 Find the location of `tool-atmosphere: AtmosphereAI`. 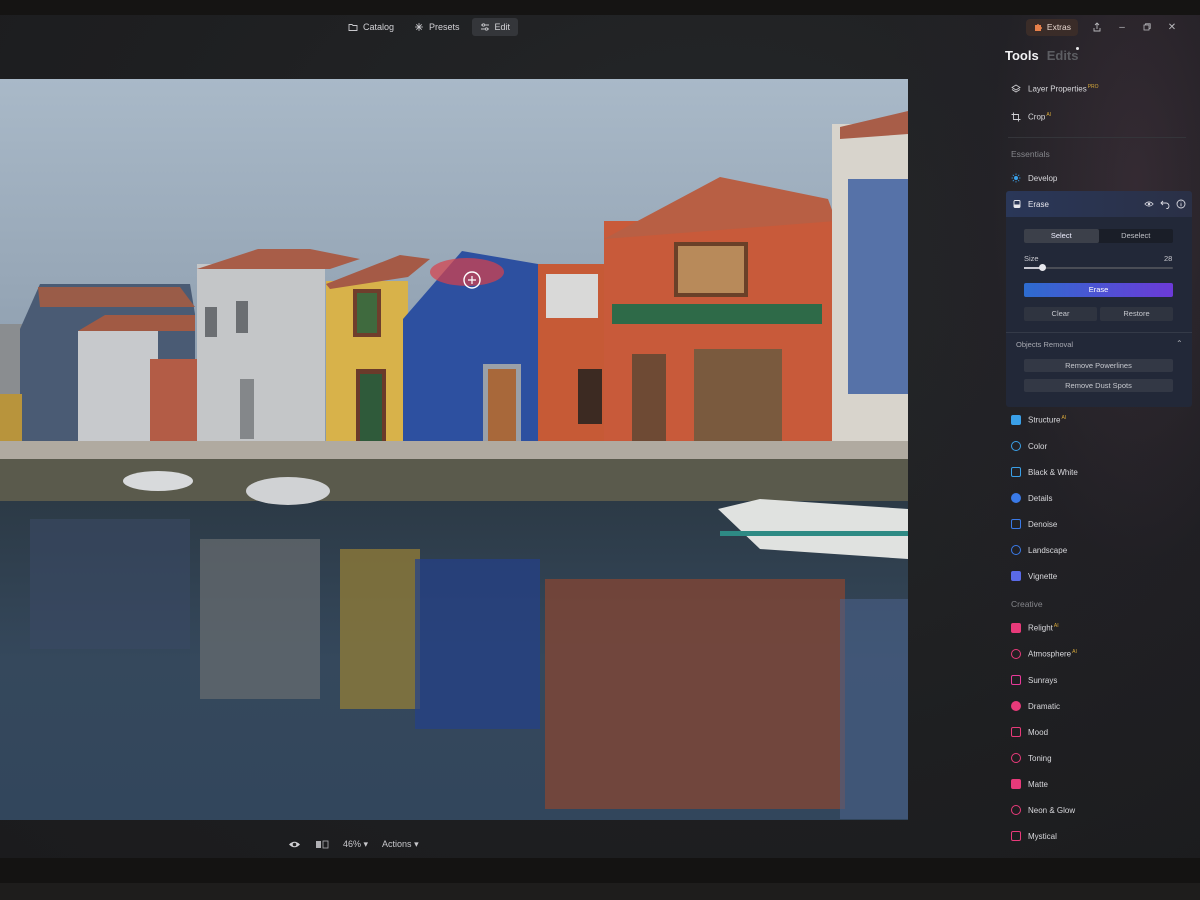

tool-atmosphere: AtmosphereAI is located at coordinates (1044, 654).